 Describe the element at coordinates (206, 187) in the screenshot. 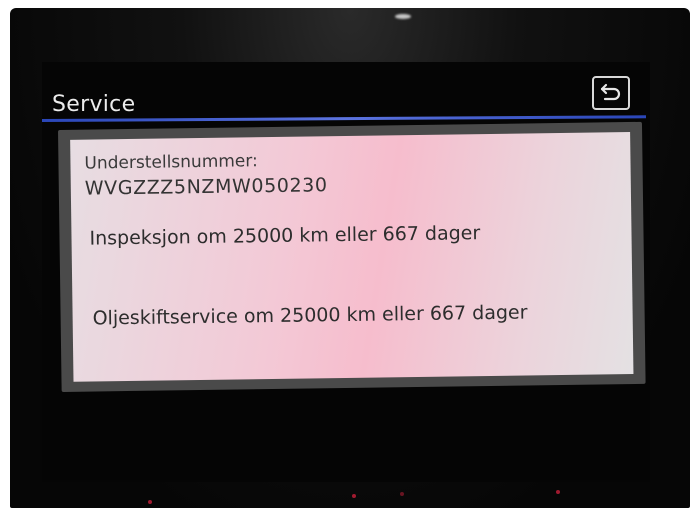

I see `vin-value: WVGZZZ5NZMW050230` at that location.